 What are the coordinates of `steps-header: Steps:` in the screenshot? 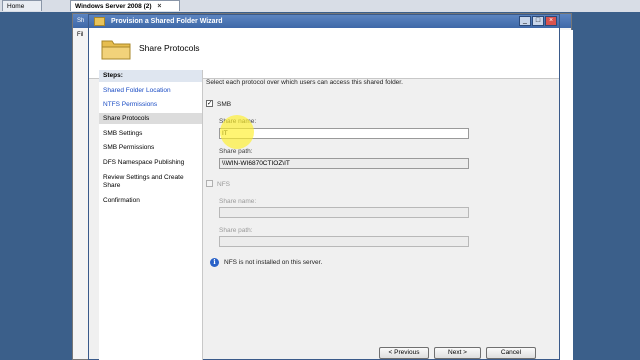 It's located at (150, 76).